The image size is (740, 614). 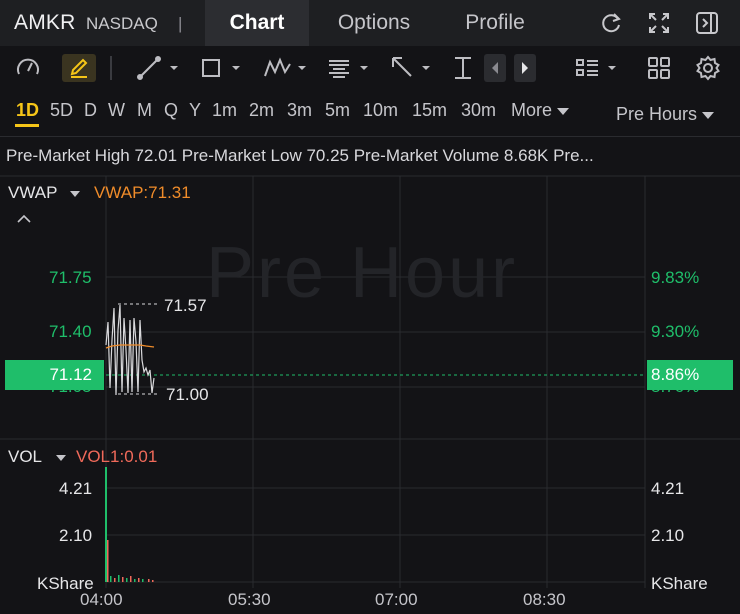 What do you see at coordinates (25, 456) in the screenshot?
I see `volume-indicator-name: VOL` at bounding box center [25, 456].